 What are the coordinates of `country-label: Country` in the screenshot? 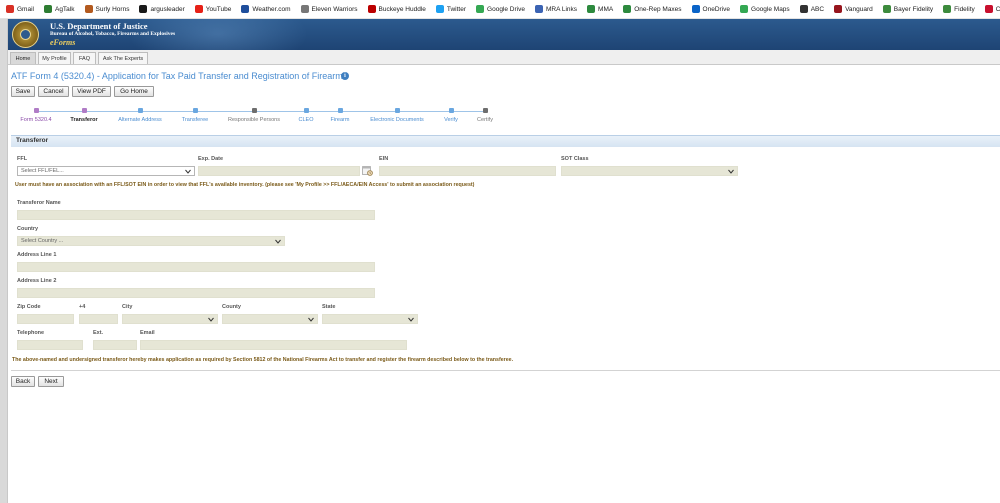 It's located at (28, 229).